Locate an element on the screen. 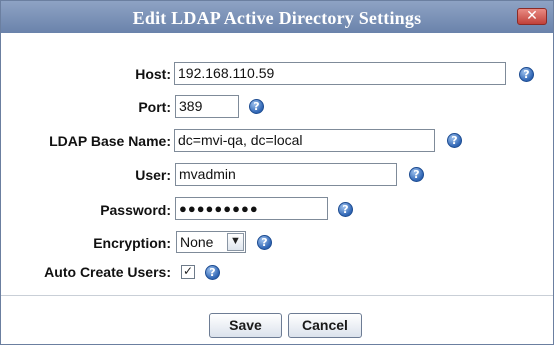  close-icon: ✕ is located at coordinates (532, 16).